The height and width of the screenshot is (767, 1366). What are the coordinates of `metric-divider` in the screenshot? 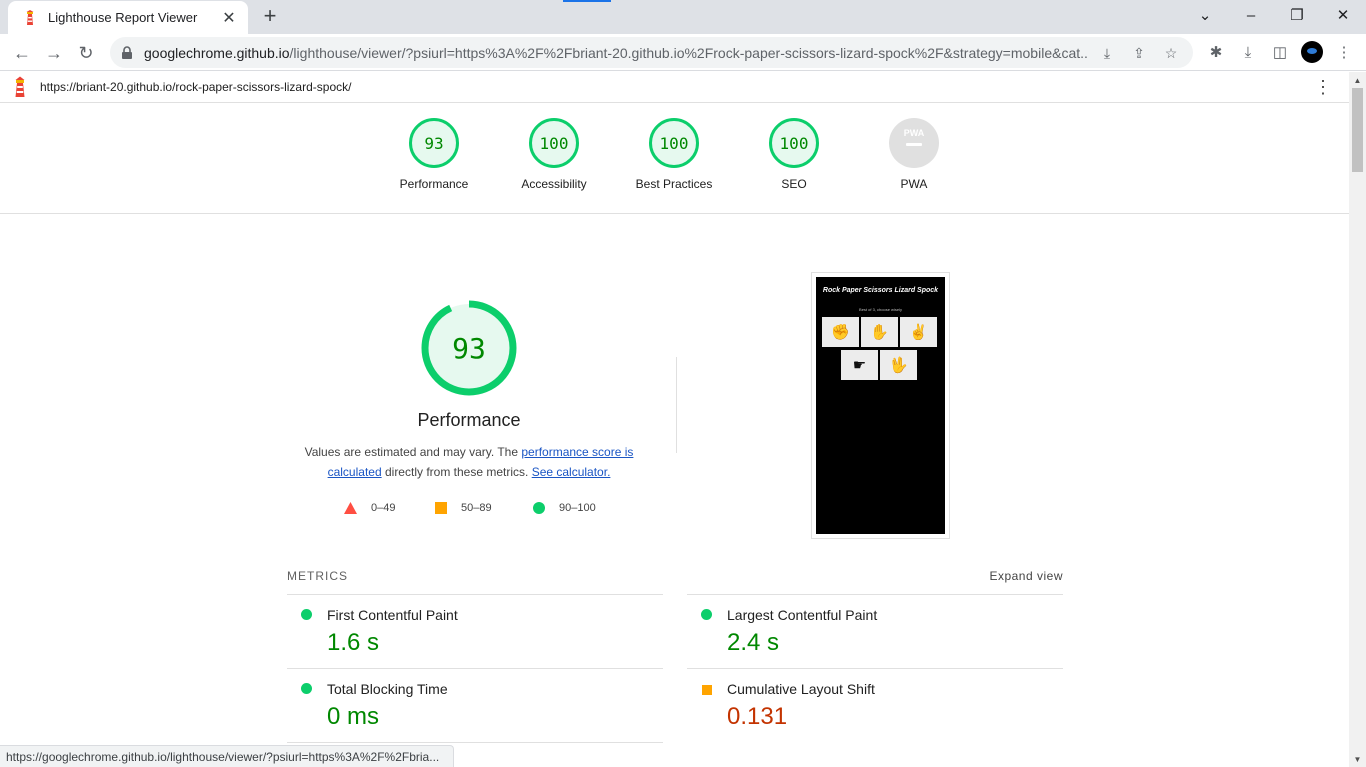 It's located at (475, 742).